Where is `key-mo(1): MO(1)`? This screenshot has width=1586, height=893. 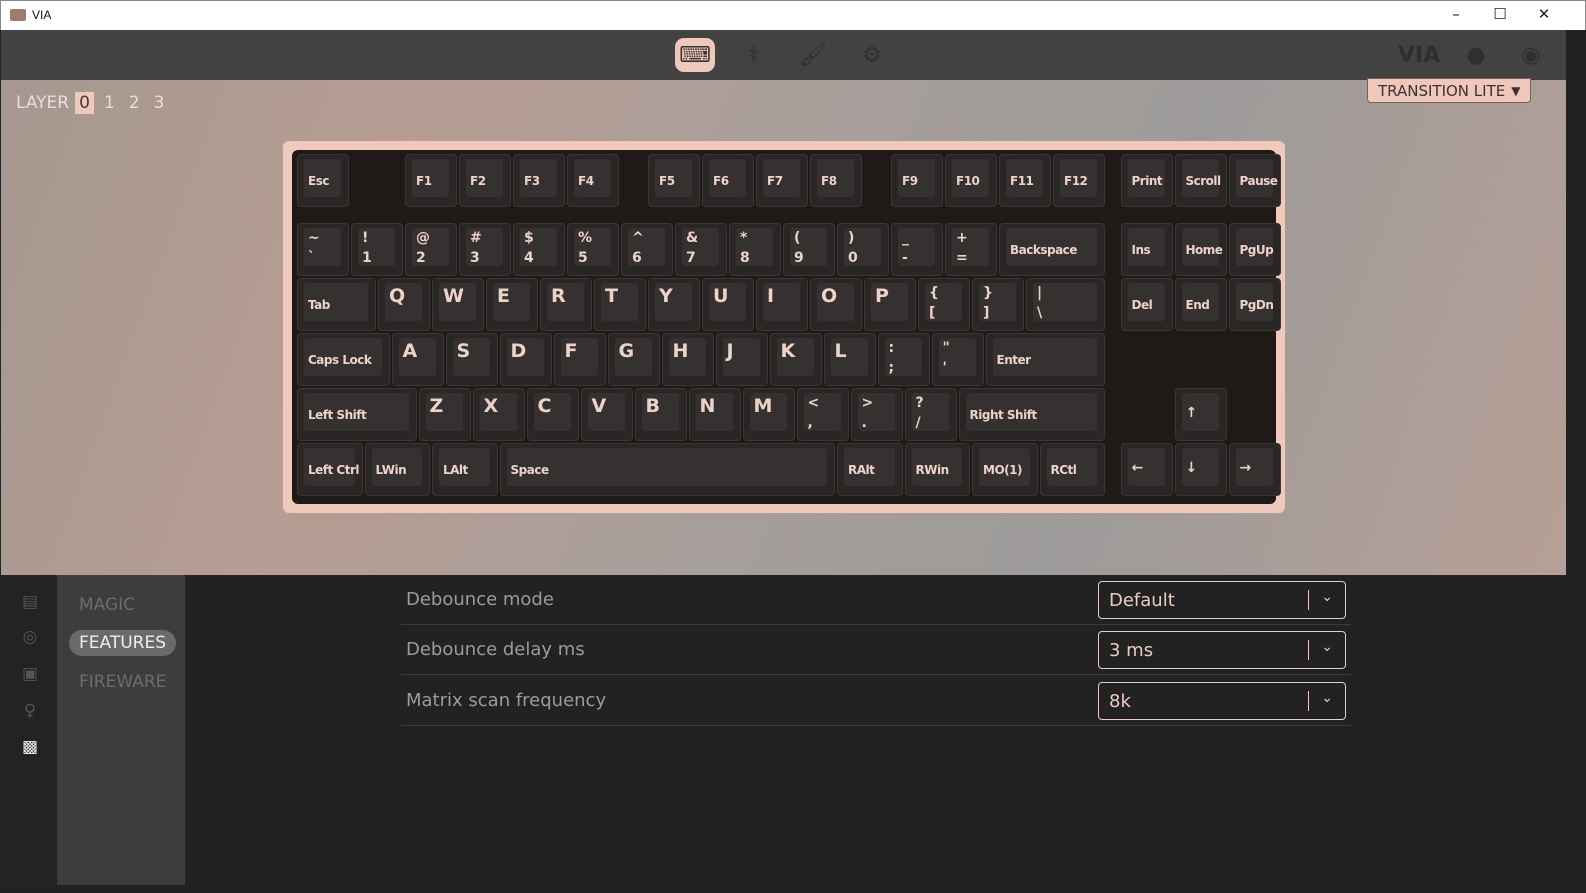 key-mo(1): MO(1) is located at coordinates (1005, 469).